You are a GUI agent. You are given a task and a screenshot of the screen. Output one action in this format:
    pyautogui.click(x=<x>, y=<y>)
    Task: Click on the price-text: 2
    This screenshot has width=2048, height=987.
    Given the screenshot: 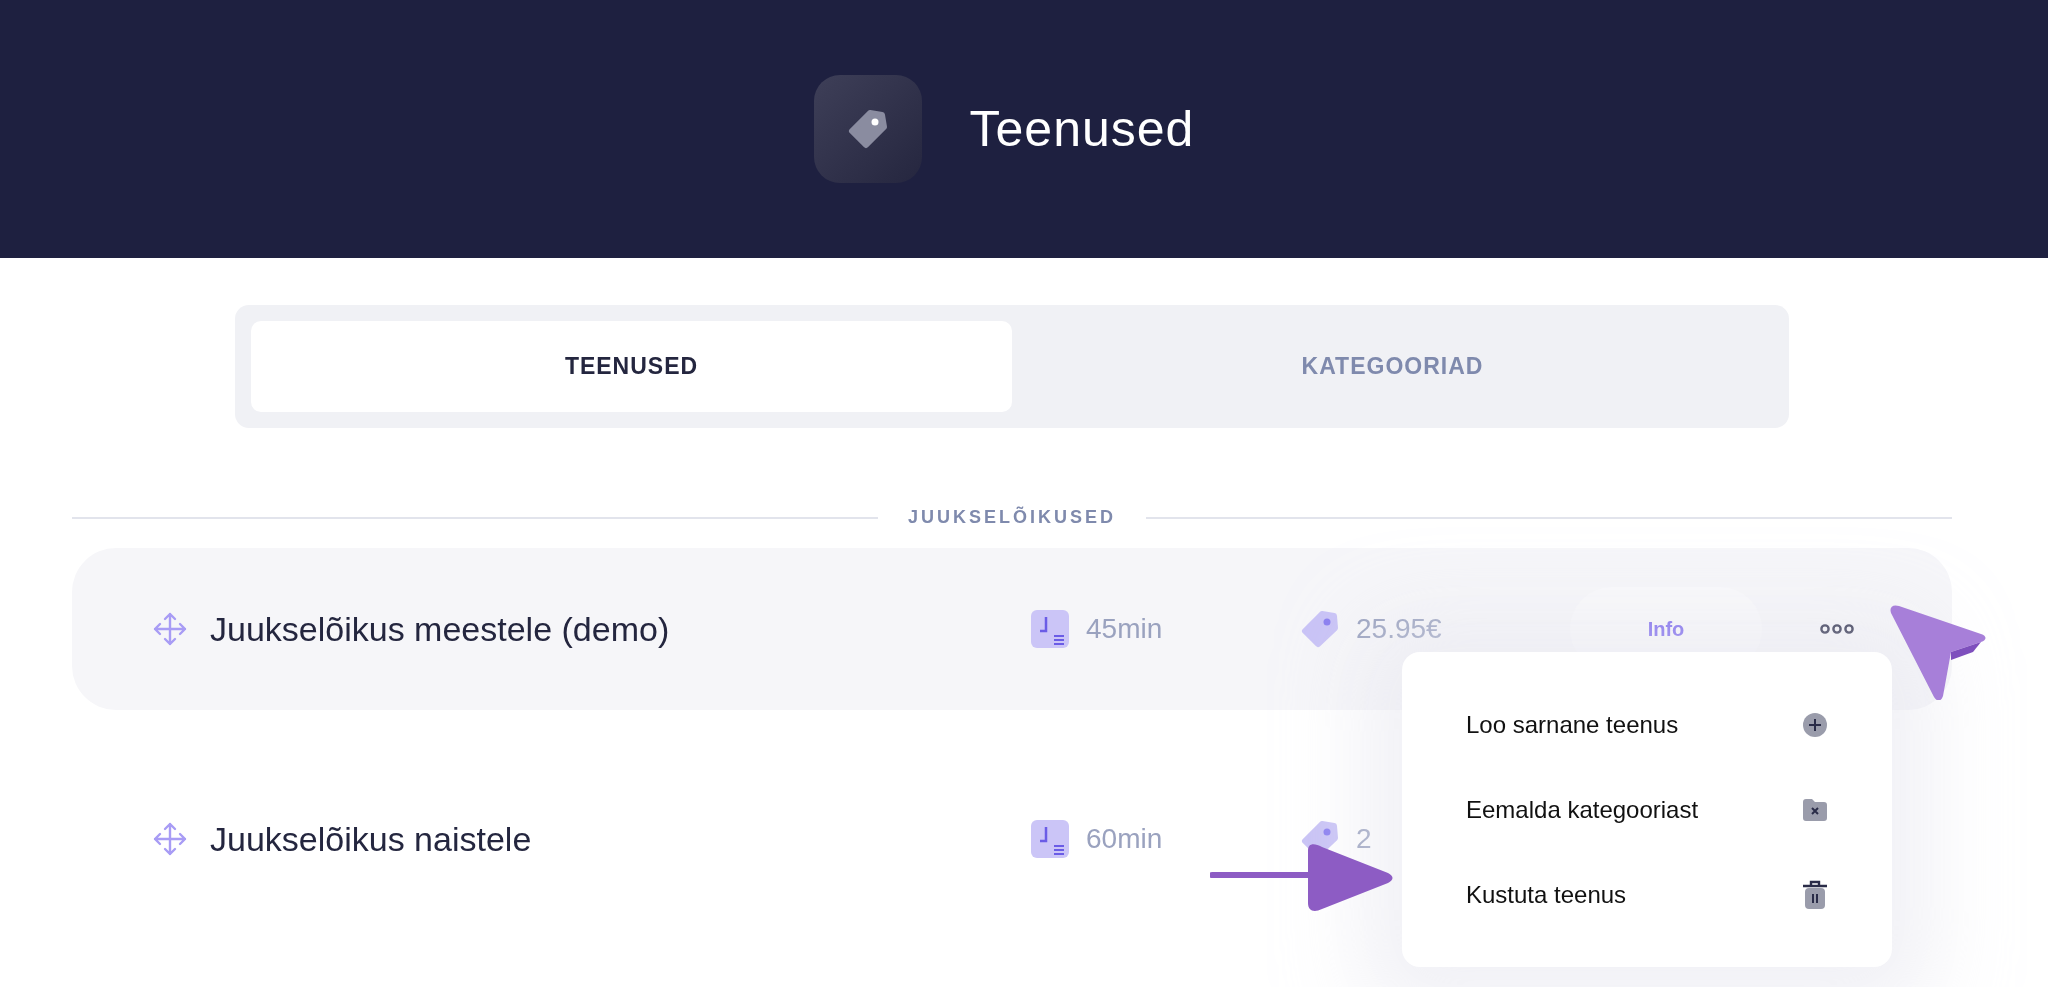 What is the action you would take?
    pyautogui.click(x=1364, y=839)
    